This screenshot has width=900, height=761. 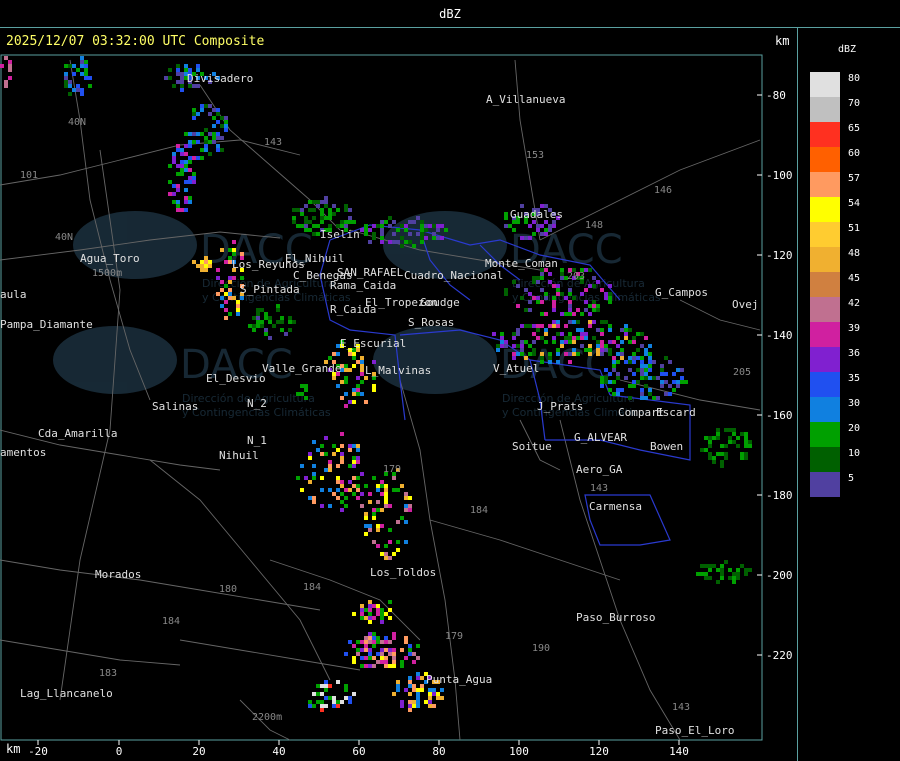 What do you see at coordinates (825, 309) in the screenshot?
I see `legend-swatch` at bounding box center [825, 309].